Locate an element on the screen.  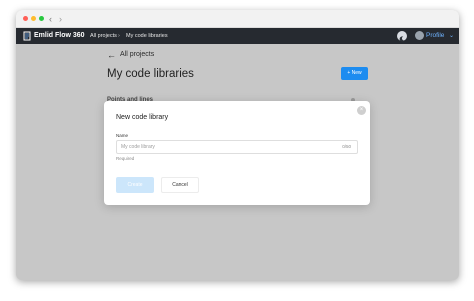
back-link-label: All projects is located at coordinates (137, 55).